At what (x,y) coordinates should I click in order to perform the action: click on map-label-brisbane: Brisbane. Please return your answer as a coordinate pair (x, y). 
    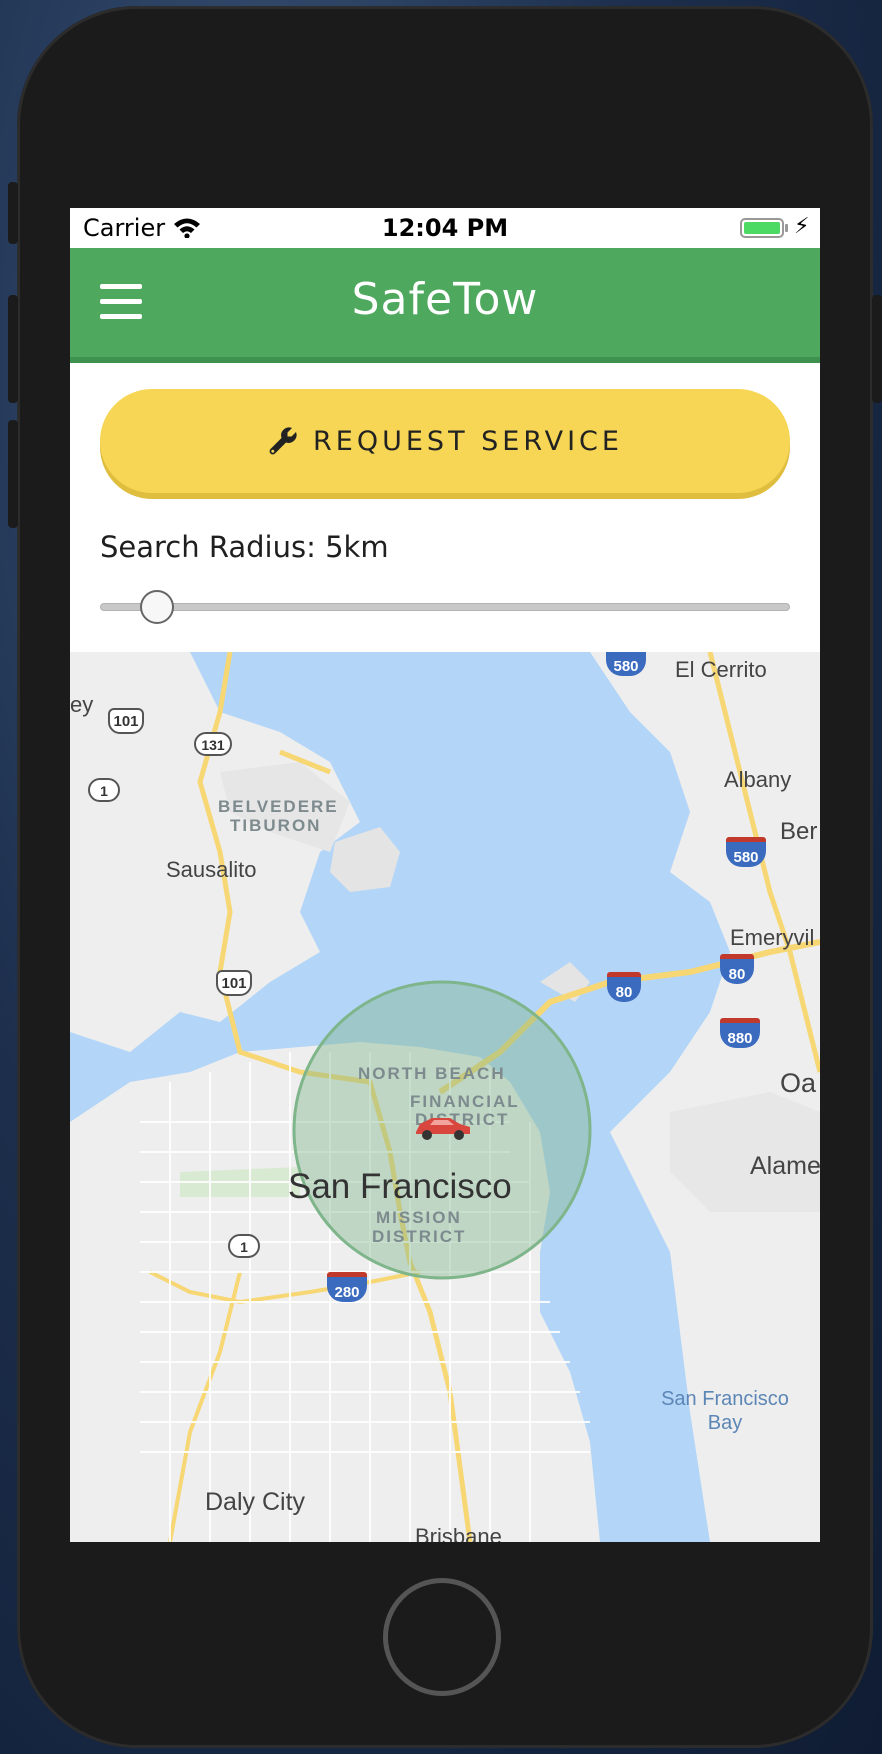
    Looking at the image, I should click on (458, 1533).